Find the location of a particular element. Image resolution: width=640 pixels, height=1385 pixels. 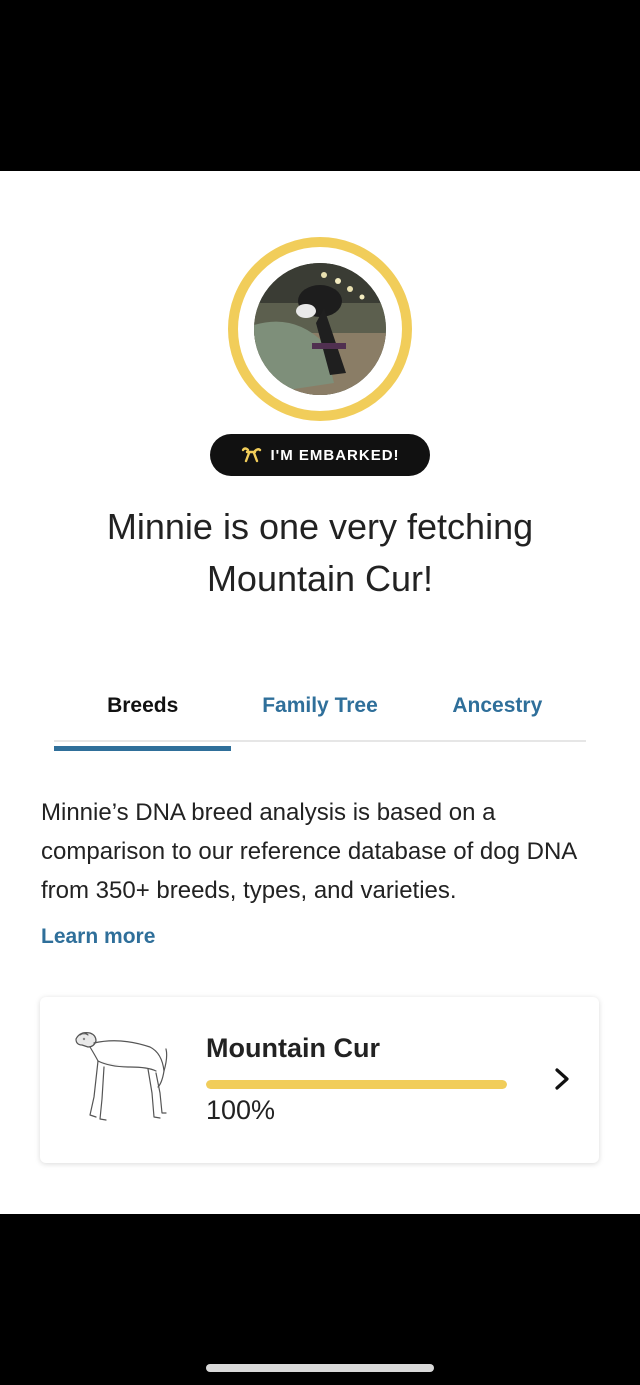

embarked-badge: I'M EMBARKED! is located at coordinates (320, 455).